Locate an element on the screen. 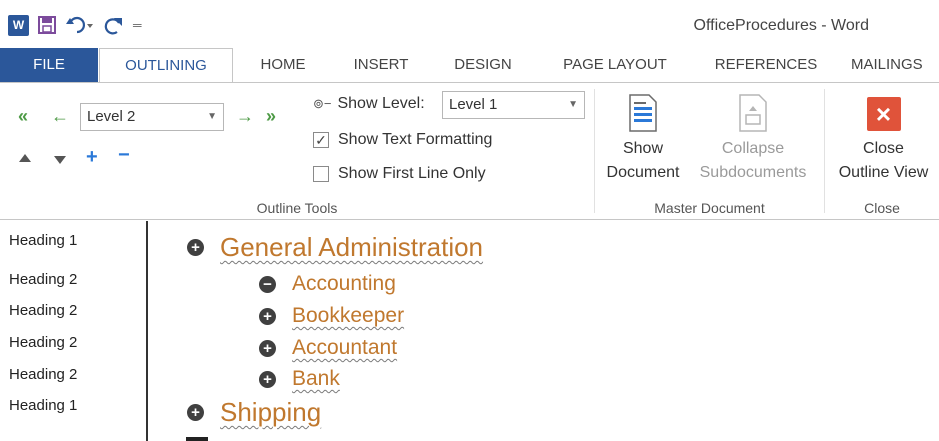  show-level-row: ⊚− Show Level: is located at coordinates (369, 104).